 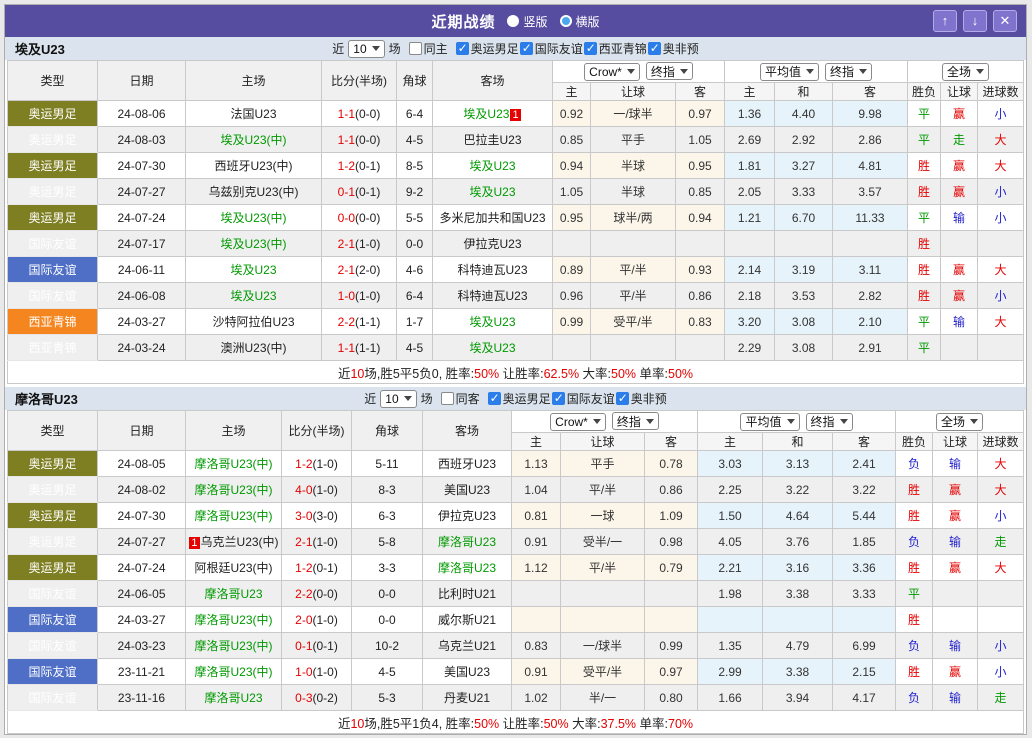 What do you see at coordinates (803, 191) in the screenshot?
I see `avg-draw-cell: 3.33` at bounding box center [803, 191].